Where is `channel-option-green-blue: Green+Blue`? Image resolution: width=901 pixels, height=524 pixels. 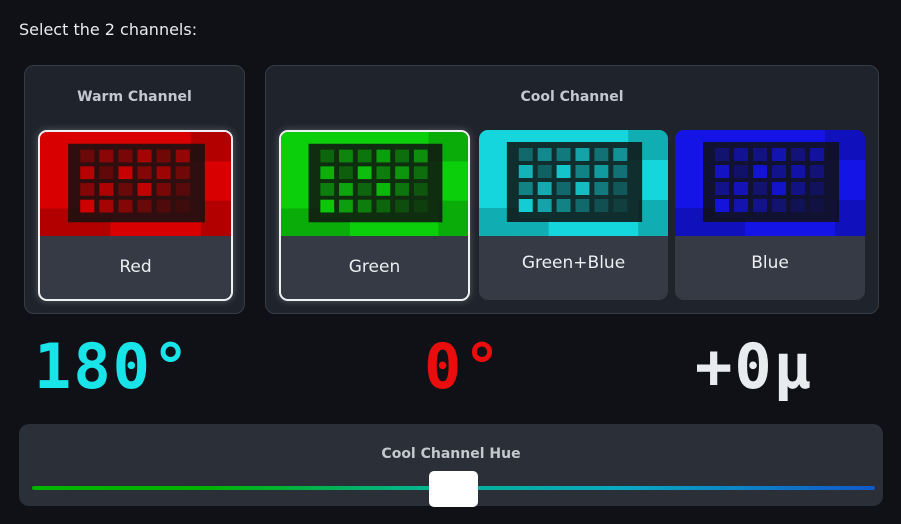 channel-option-green-blue: Green+Blue is located at coordinates (573, 215).